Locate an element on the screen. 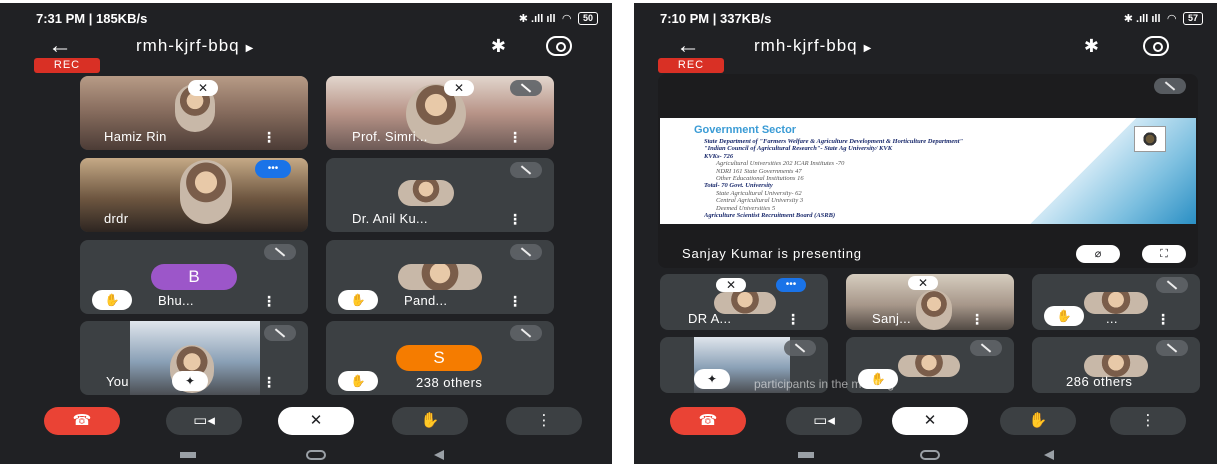  participant-name: drdr is located at coordinates (116, 218).